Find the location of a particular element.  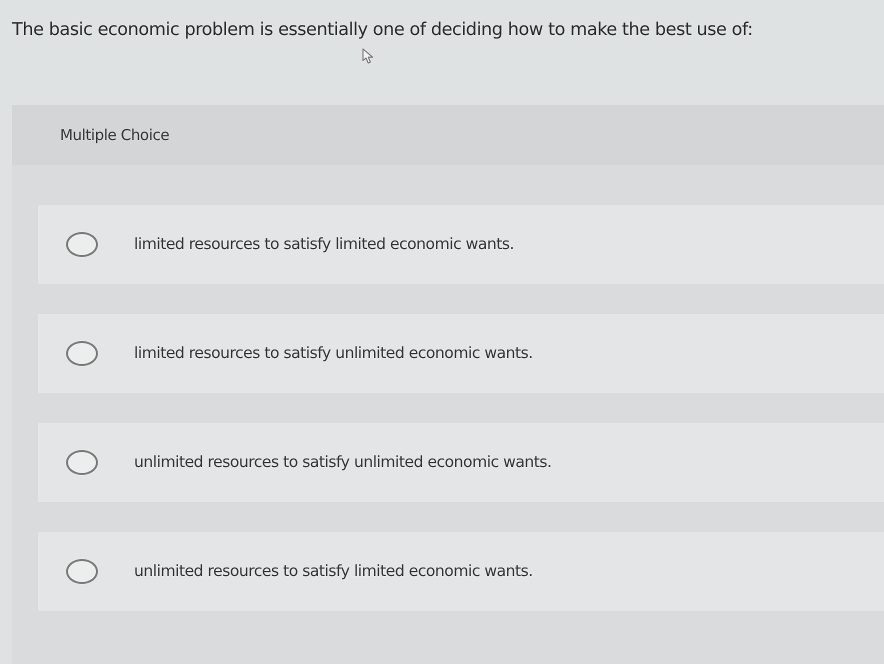

question-text: The basic economic problem is essentially one of deciding how to make the best use of: is located at coordinates (382, 31).